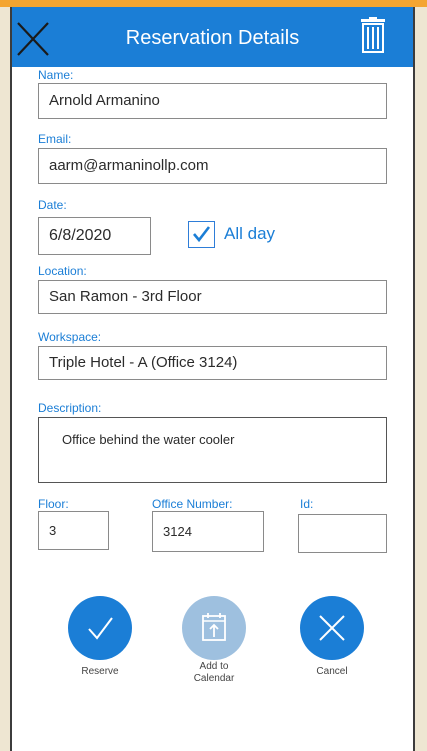 The image size is (427, 751). What do you see at coordinates (208, 531) in the screenshot?
I see `office-number-field: 3124` at bounding box center [208, 531].